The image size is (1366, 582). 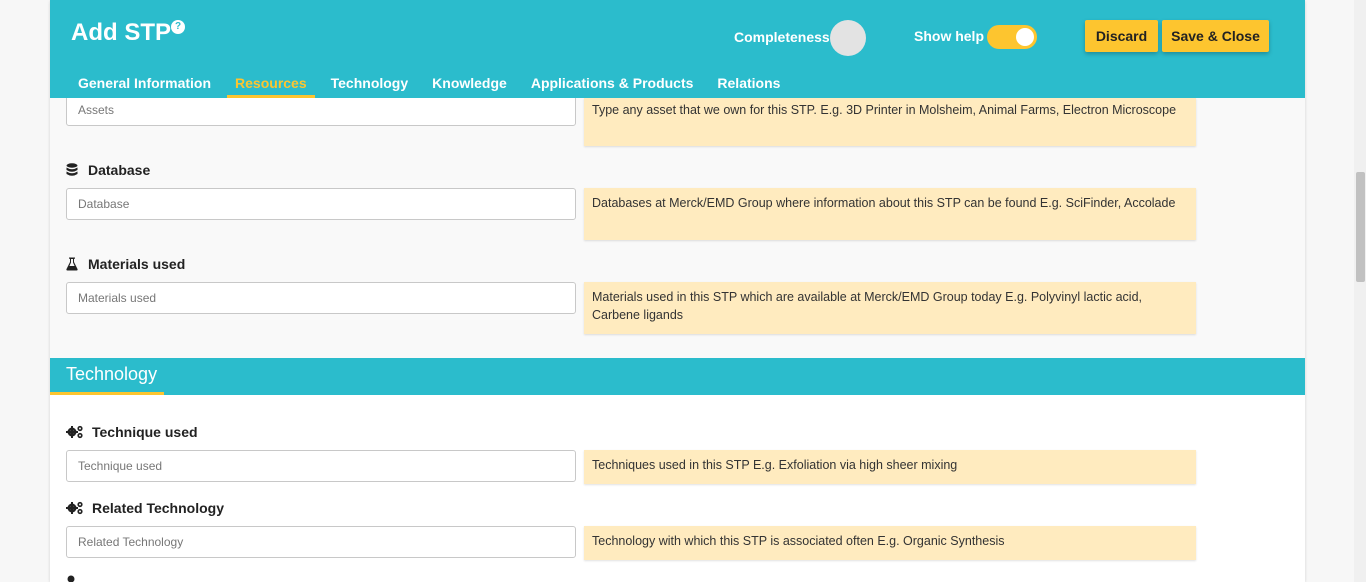 What do you see at coordinates (178, 27) in the screenshot?
I see `help-icon: ?` at bounding box center [178, 27].